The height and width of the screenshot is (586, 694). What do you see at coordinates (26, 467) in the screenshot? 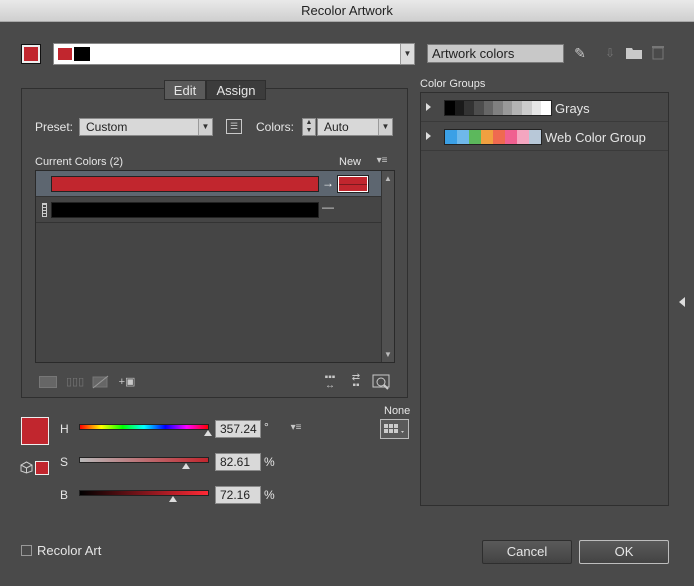
I see `out-of-gamut-cube-icon` at bounding box center [26, 467].